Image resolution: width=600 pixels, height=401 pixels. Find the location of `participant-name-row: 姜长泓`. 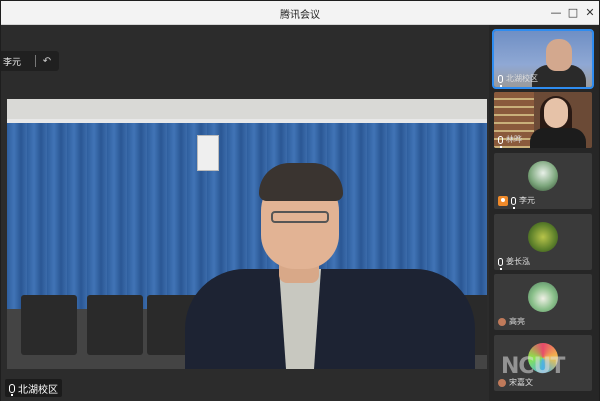

participant-name-row: 姜长泓 is located at coordinates (514, 263).